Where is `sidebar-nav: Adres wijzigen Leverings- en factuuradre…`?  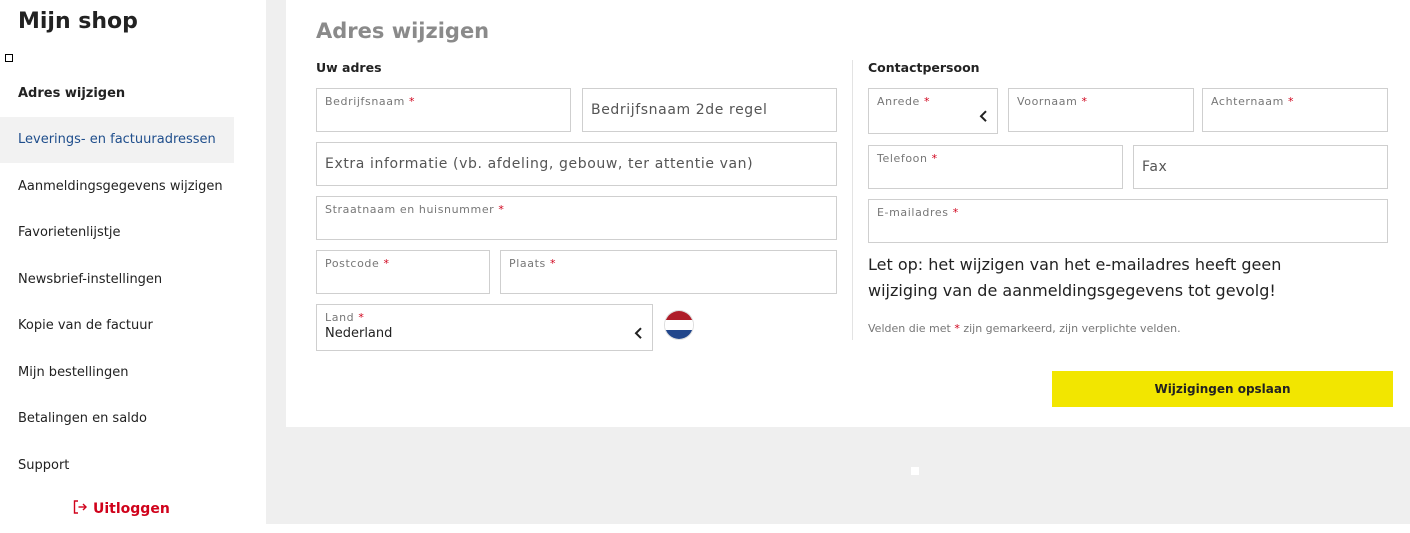 sidebar-nav: Adres wijzigen Leverings- en factuuradre… is located at coordinates (117, 279).